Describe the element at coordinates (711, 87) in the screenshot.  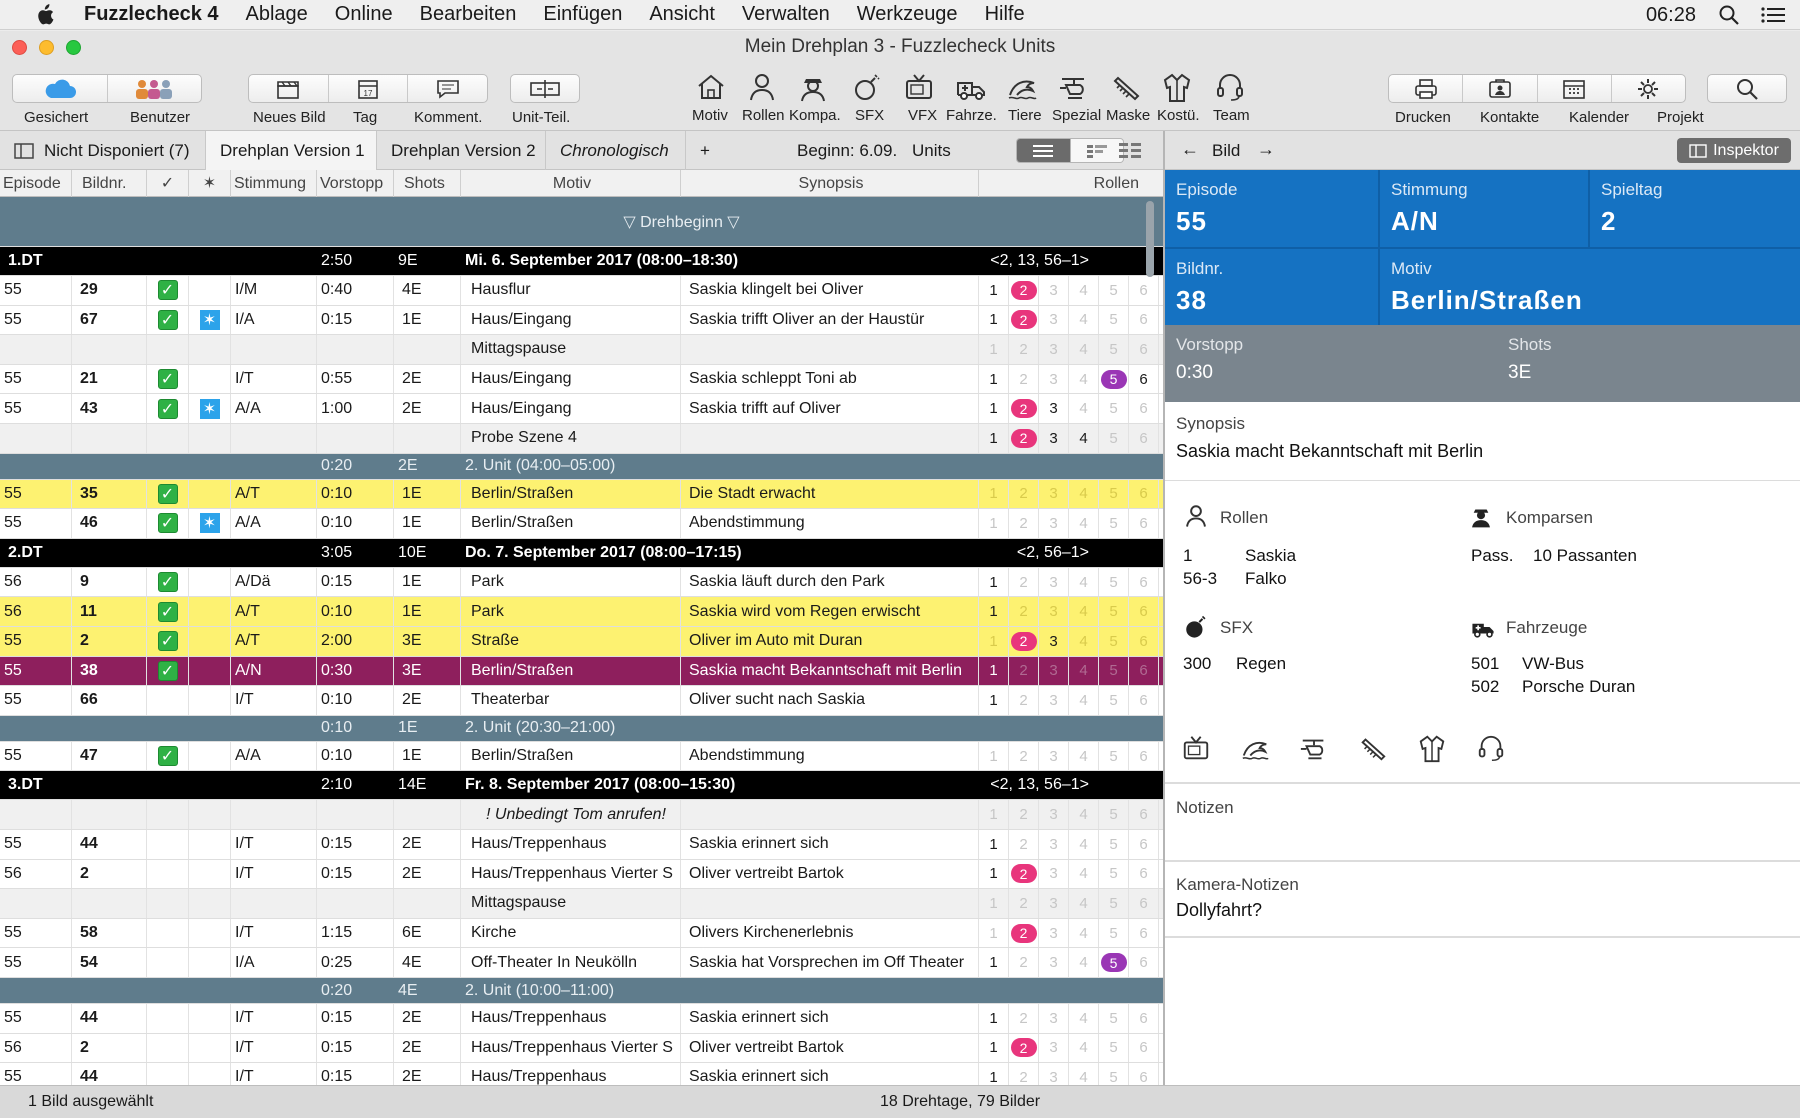
I see `motiv-house-icon` at that location.